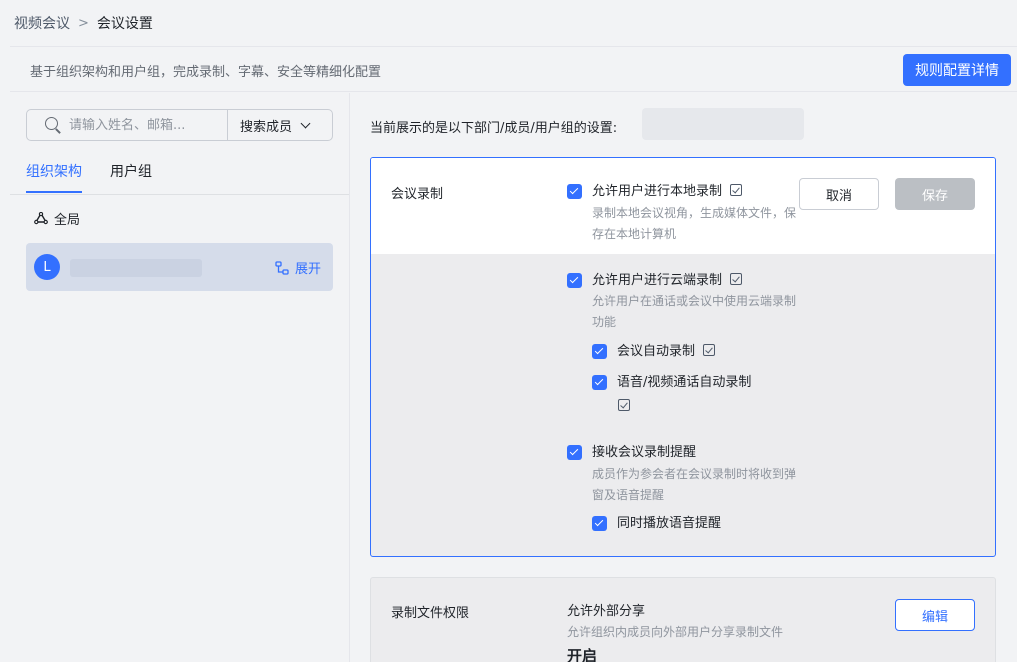 This screenshot has height=662, width=1017. I want to click on option-auto-meeting-recording: 会议自动录制, so click(654, 352).